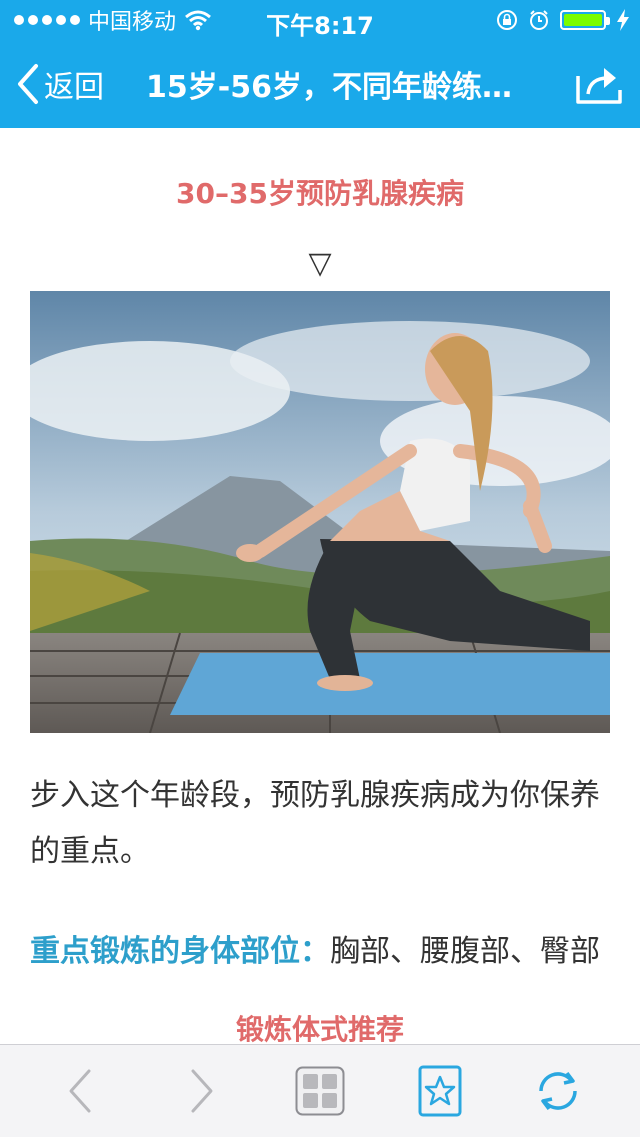  Describe the element at coordinates (319, 1028) in the screenshot. I see `recommend-title: 锻炼体式推荐` at that location.